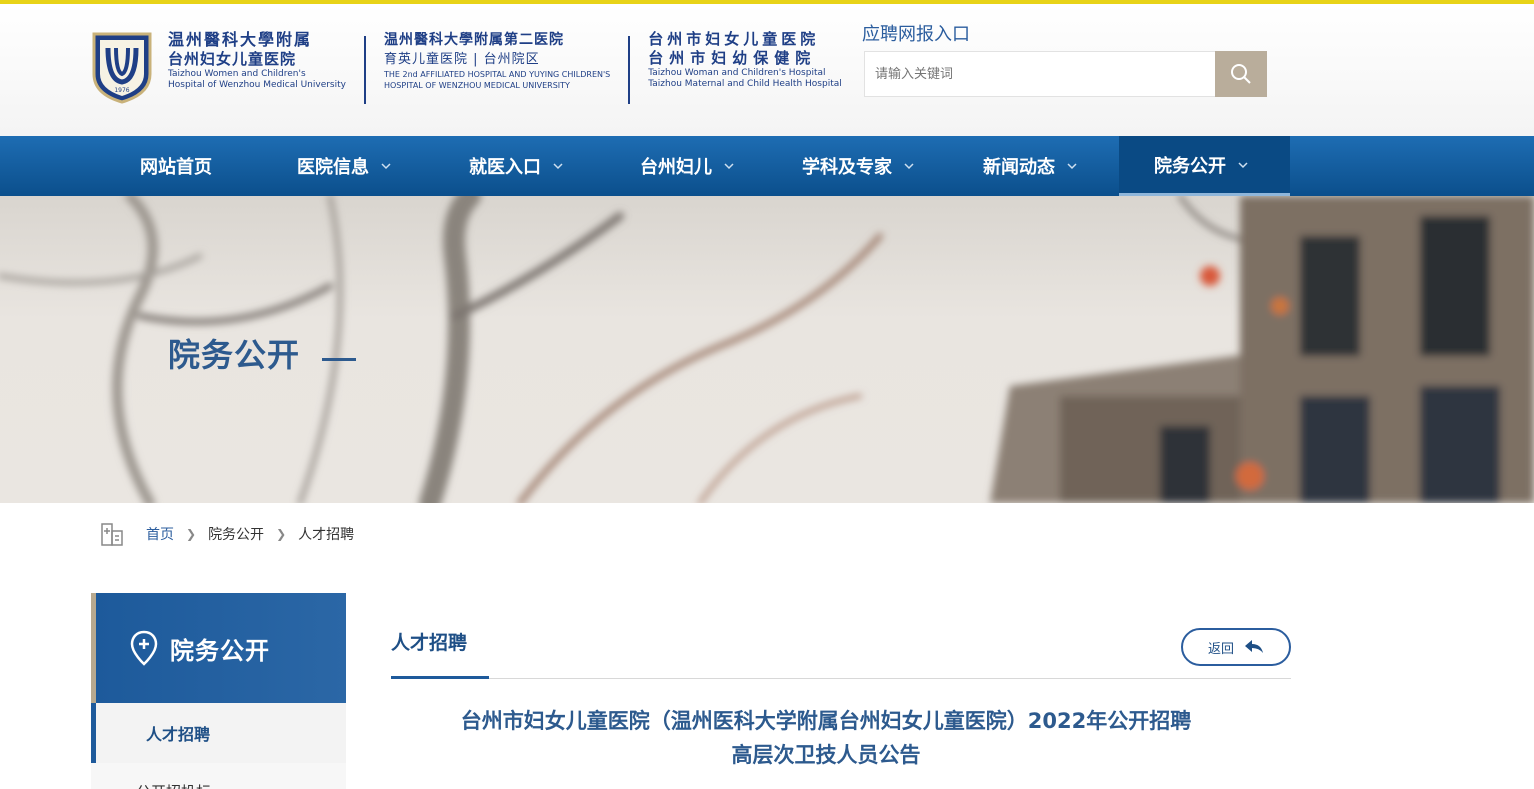 This screenshot has width=1534, height=789. What do you see at coordinates (1190, 166) in the screenshot?
I see `nav-item-label: 院务公开` at bounding box center [1190, 166].